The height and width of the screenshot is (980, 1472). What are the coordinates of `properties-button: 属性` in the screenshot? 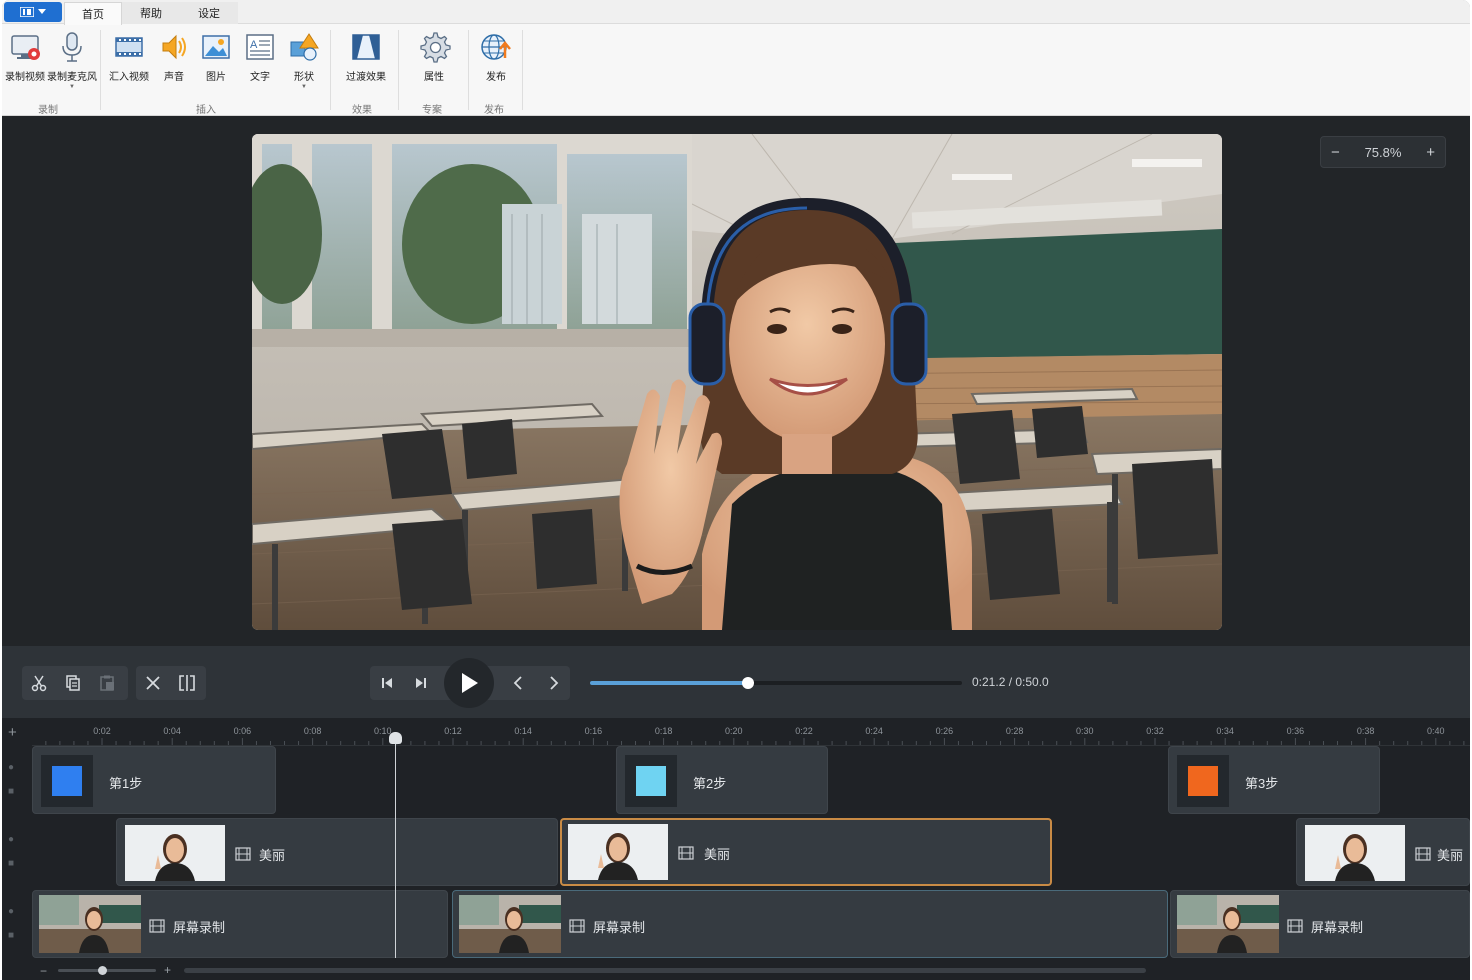 It's located at (434, 61).